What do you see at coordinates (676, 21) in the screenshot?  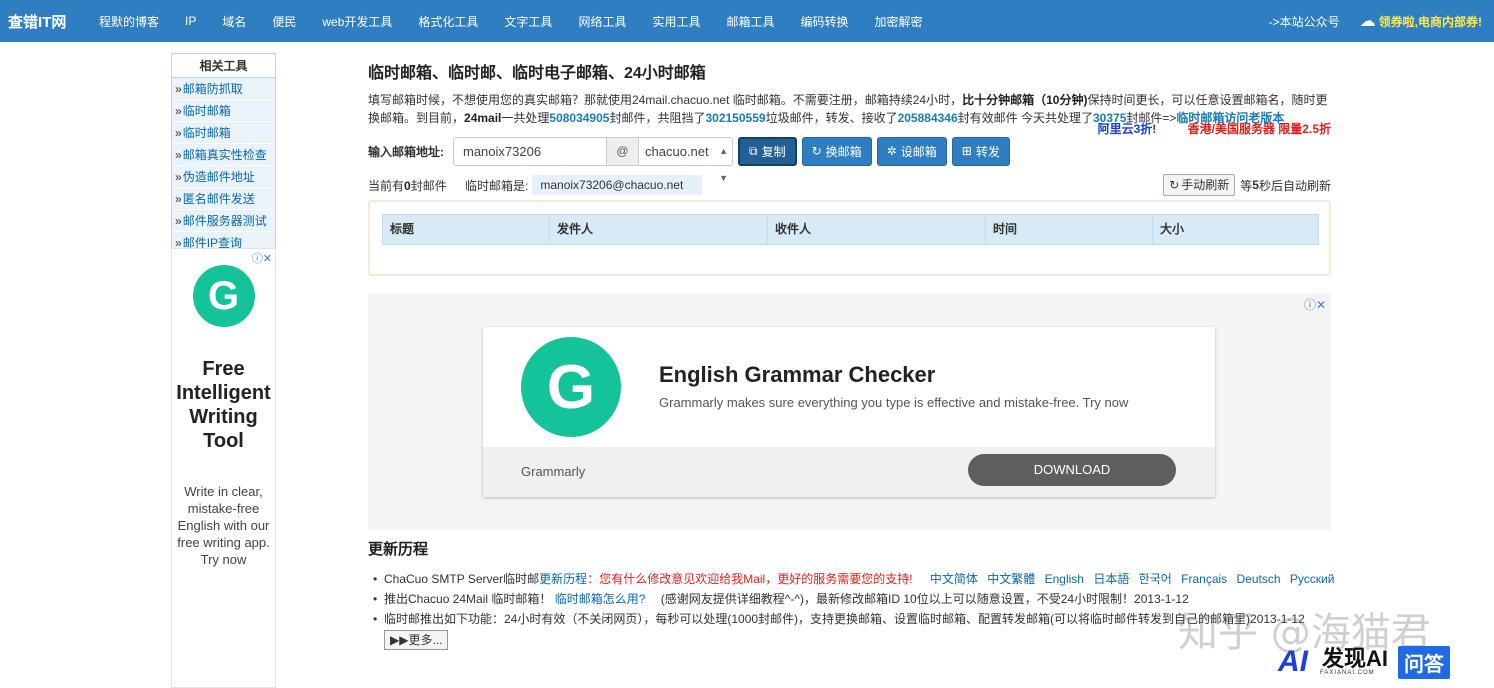 I see `nav-item-utility: 实用工具` at bounding box center [676, 21].